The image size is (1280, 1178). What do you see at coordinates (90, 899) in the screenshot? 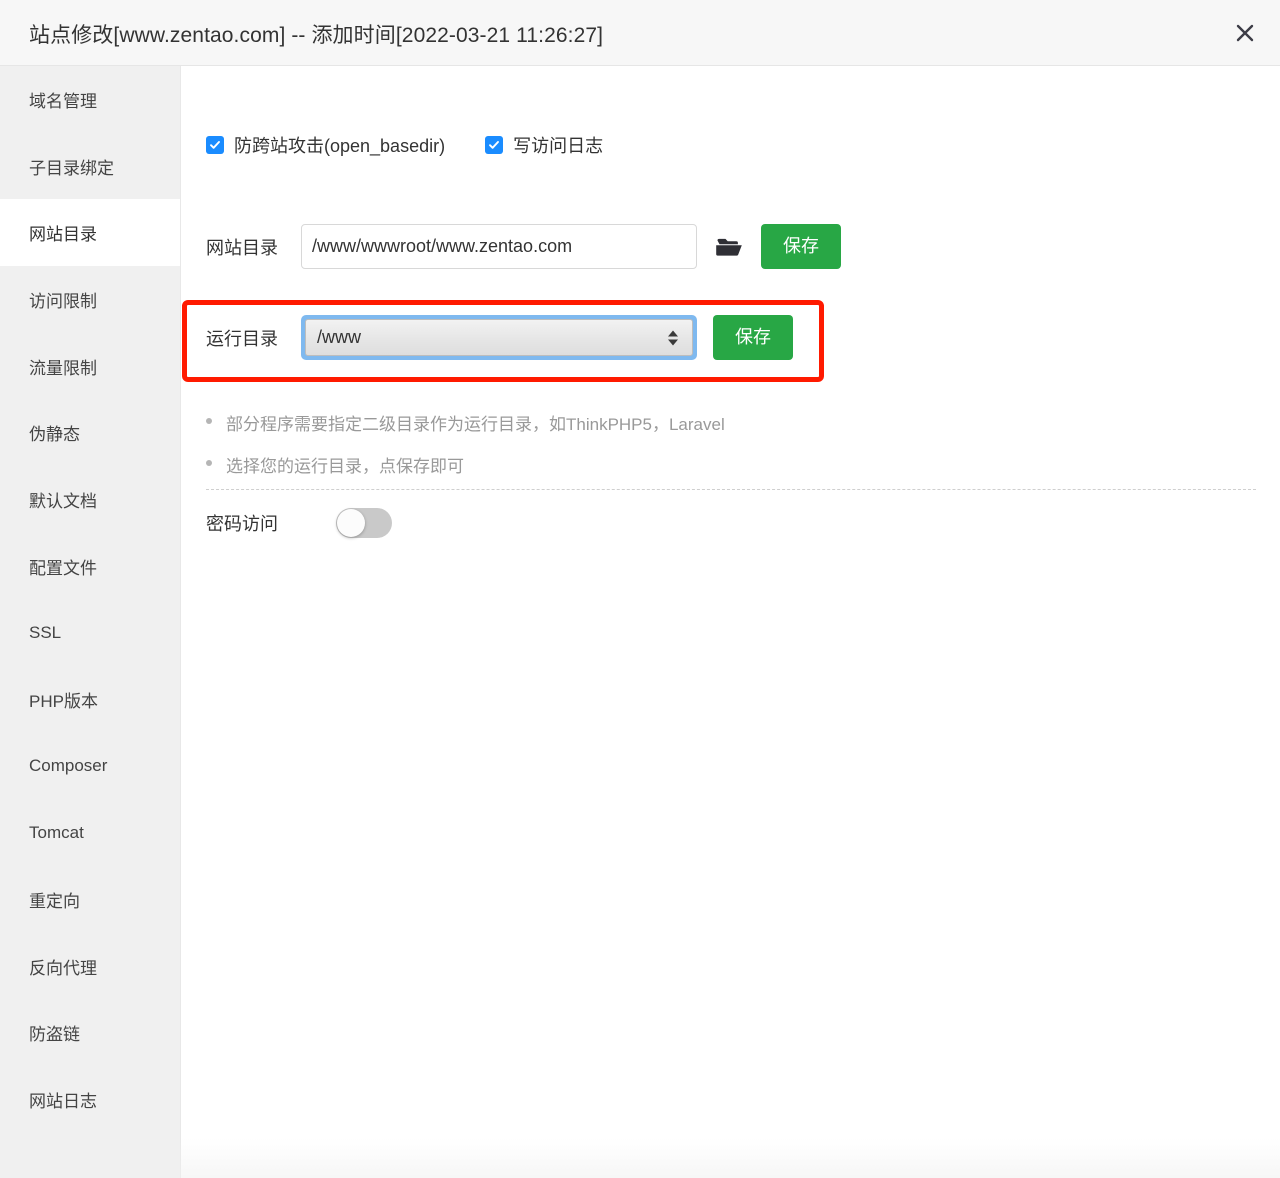
I see `sidebar-item-12: 重定向` at bounding box center [90, 899].